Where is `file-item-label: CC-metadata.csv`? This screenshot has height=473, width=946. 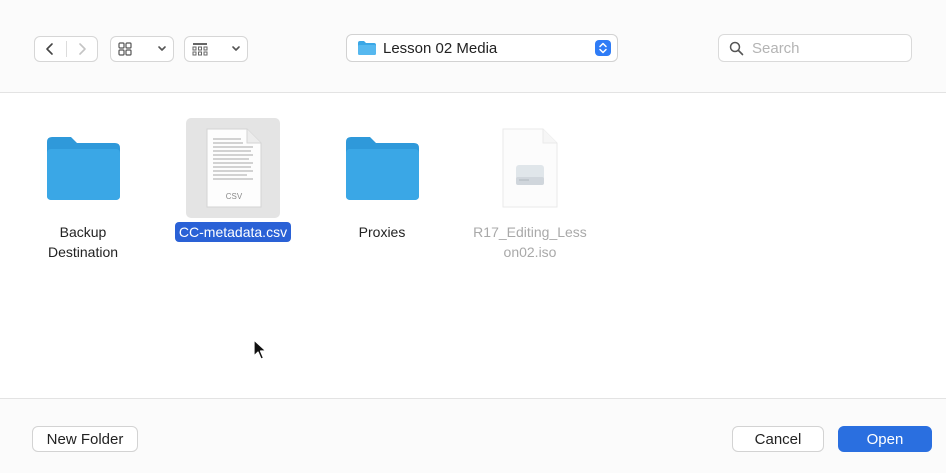
file-item-label: CC-metadata.csv is located at coordinates (233, 232).